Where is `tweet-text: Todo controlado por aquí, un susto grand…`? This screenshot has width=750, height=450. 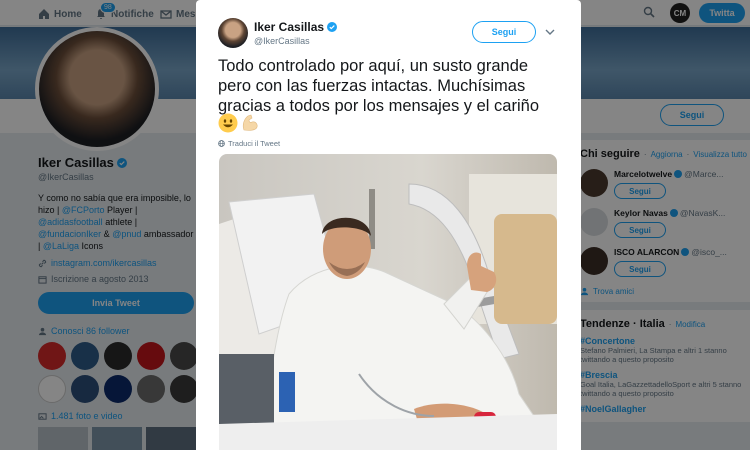
tweet-text: Todo controlado por aquí, un susto grand… is located at coordinates (378, 86).